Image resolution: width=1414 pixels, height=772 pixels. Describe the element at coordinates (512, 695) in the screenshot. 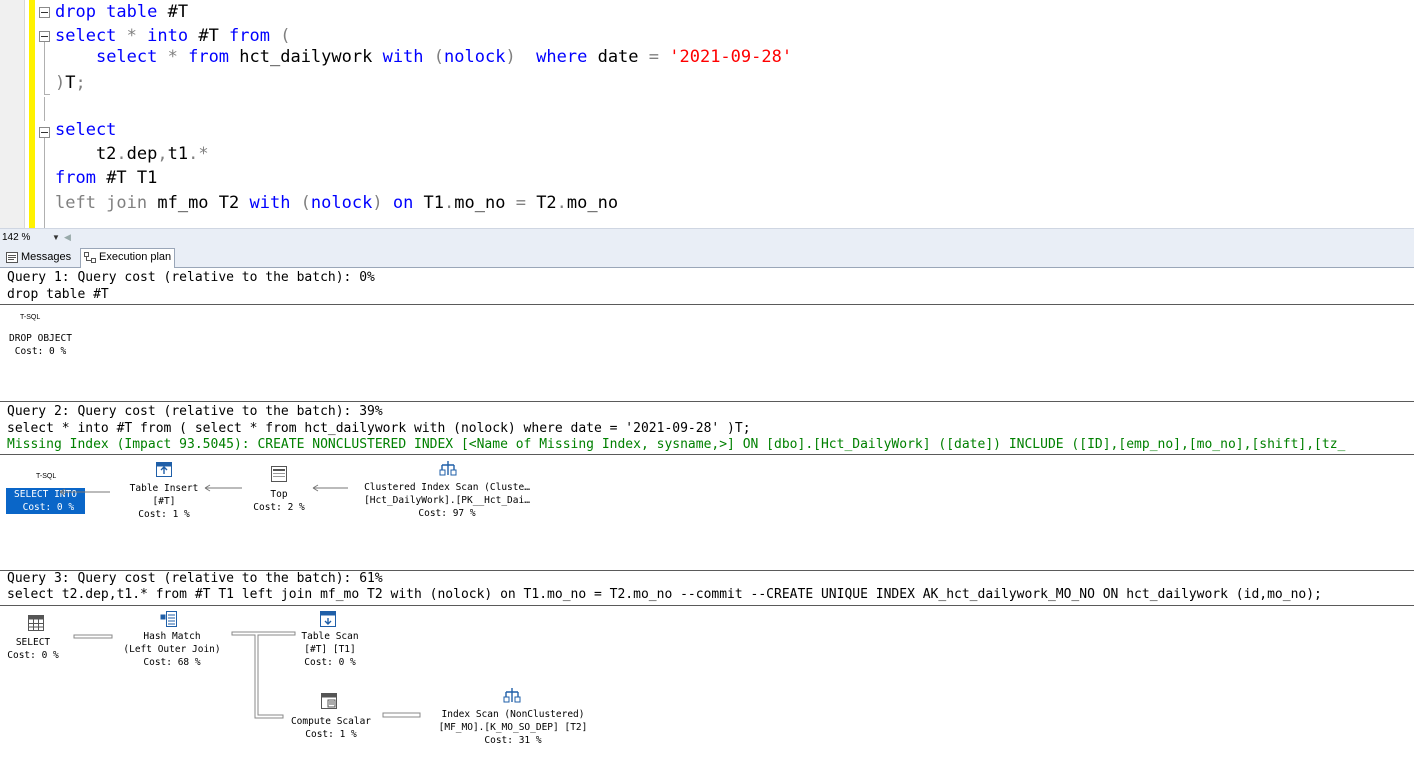

I see `index-scan-icon` at that location.